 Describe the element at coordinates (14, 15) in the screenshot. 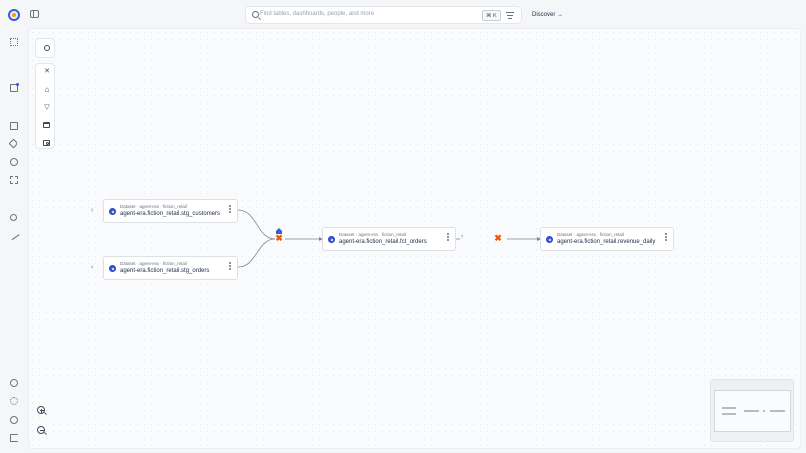

I see `app-logo-icon` at that location.